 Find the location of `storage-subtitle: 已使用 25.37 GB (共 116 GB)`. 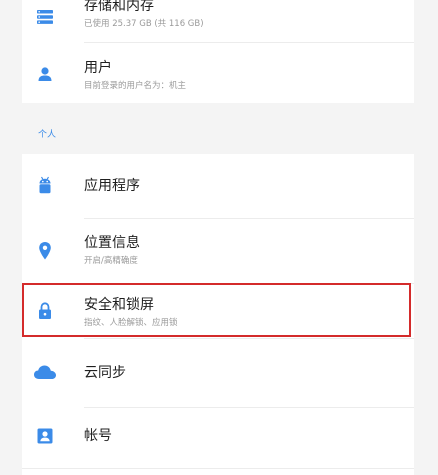

storage-subtitle: 已使用 25.37 GB (共 116 GB) is located at coordinates (144, 24).